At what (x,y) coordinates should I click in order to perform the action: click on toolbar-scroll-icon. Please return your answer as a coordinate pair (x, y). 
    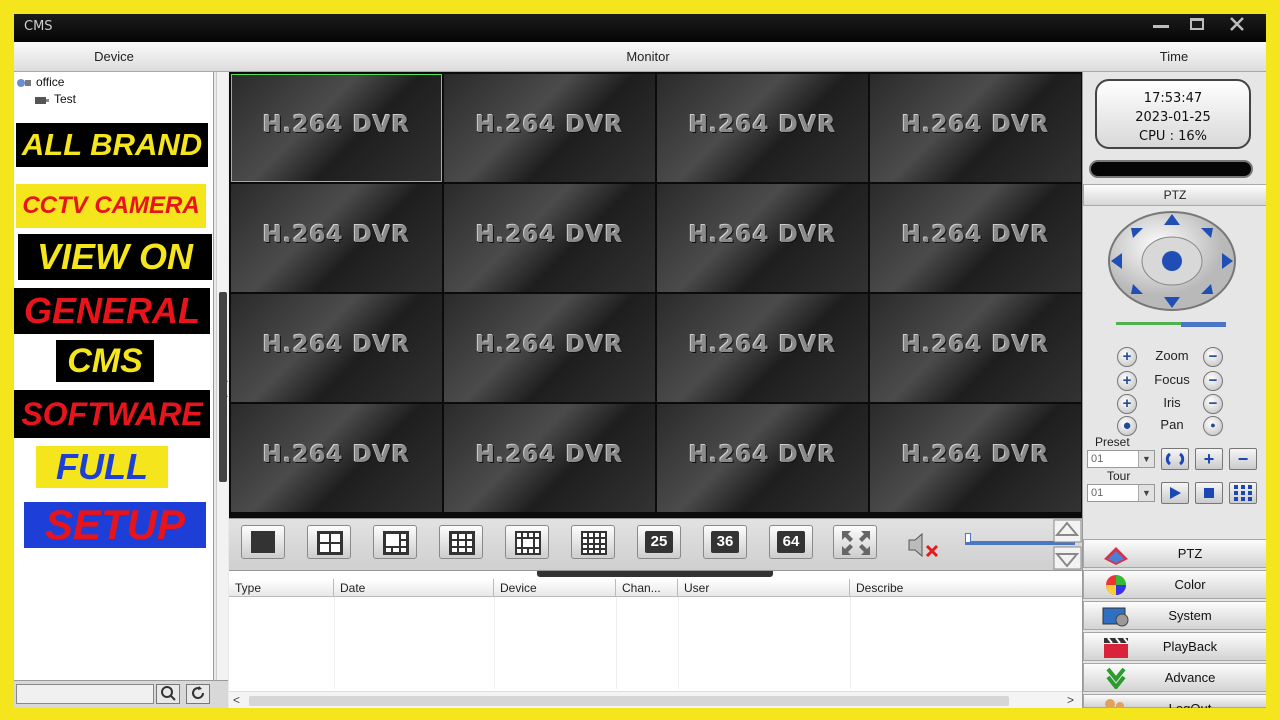
    Looking at the image, I should click on (1067, 545).